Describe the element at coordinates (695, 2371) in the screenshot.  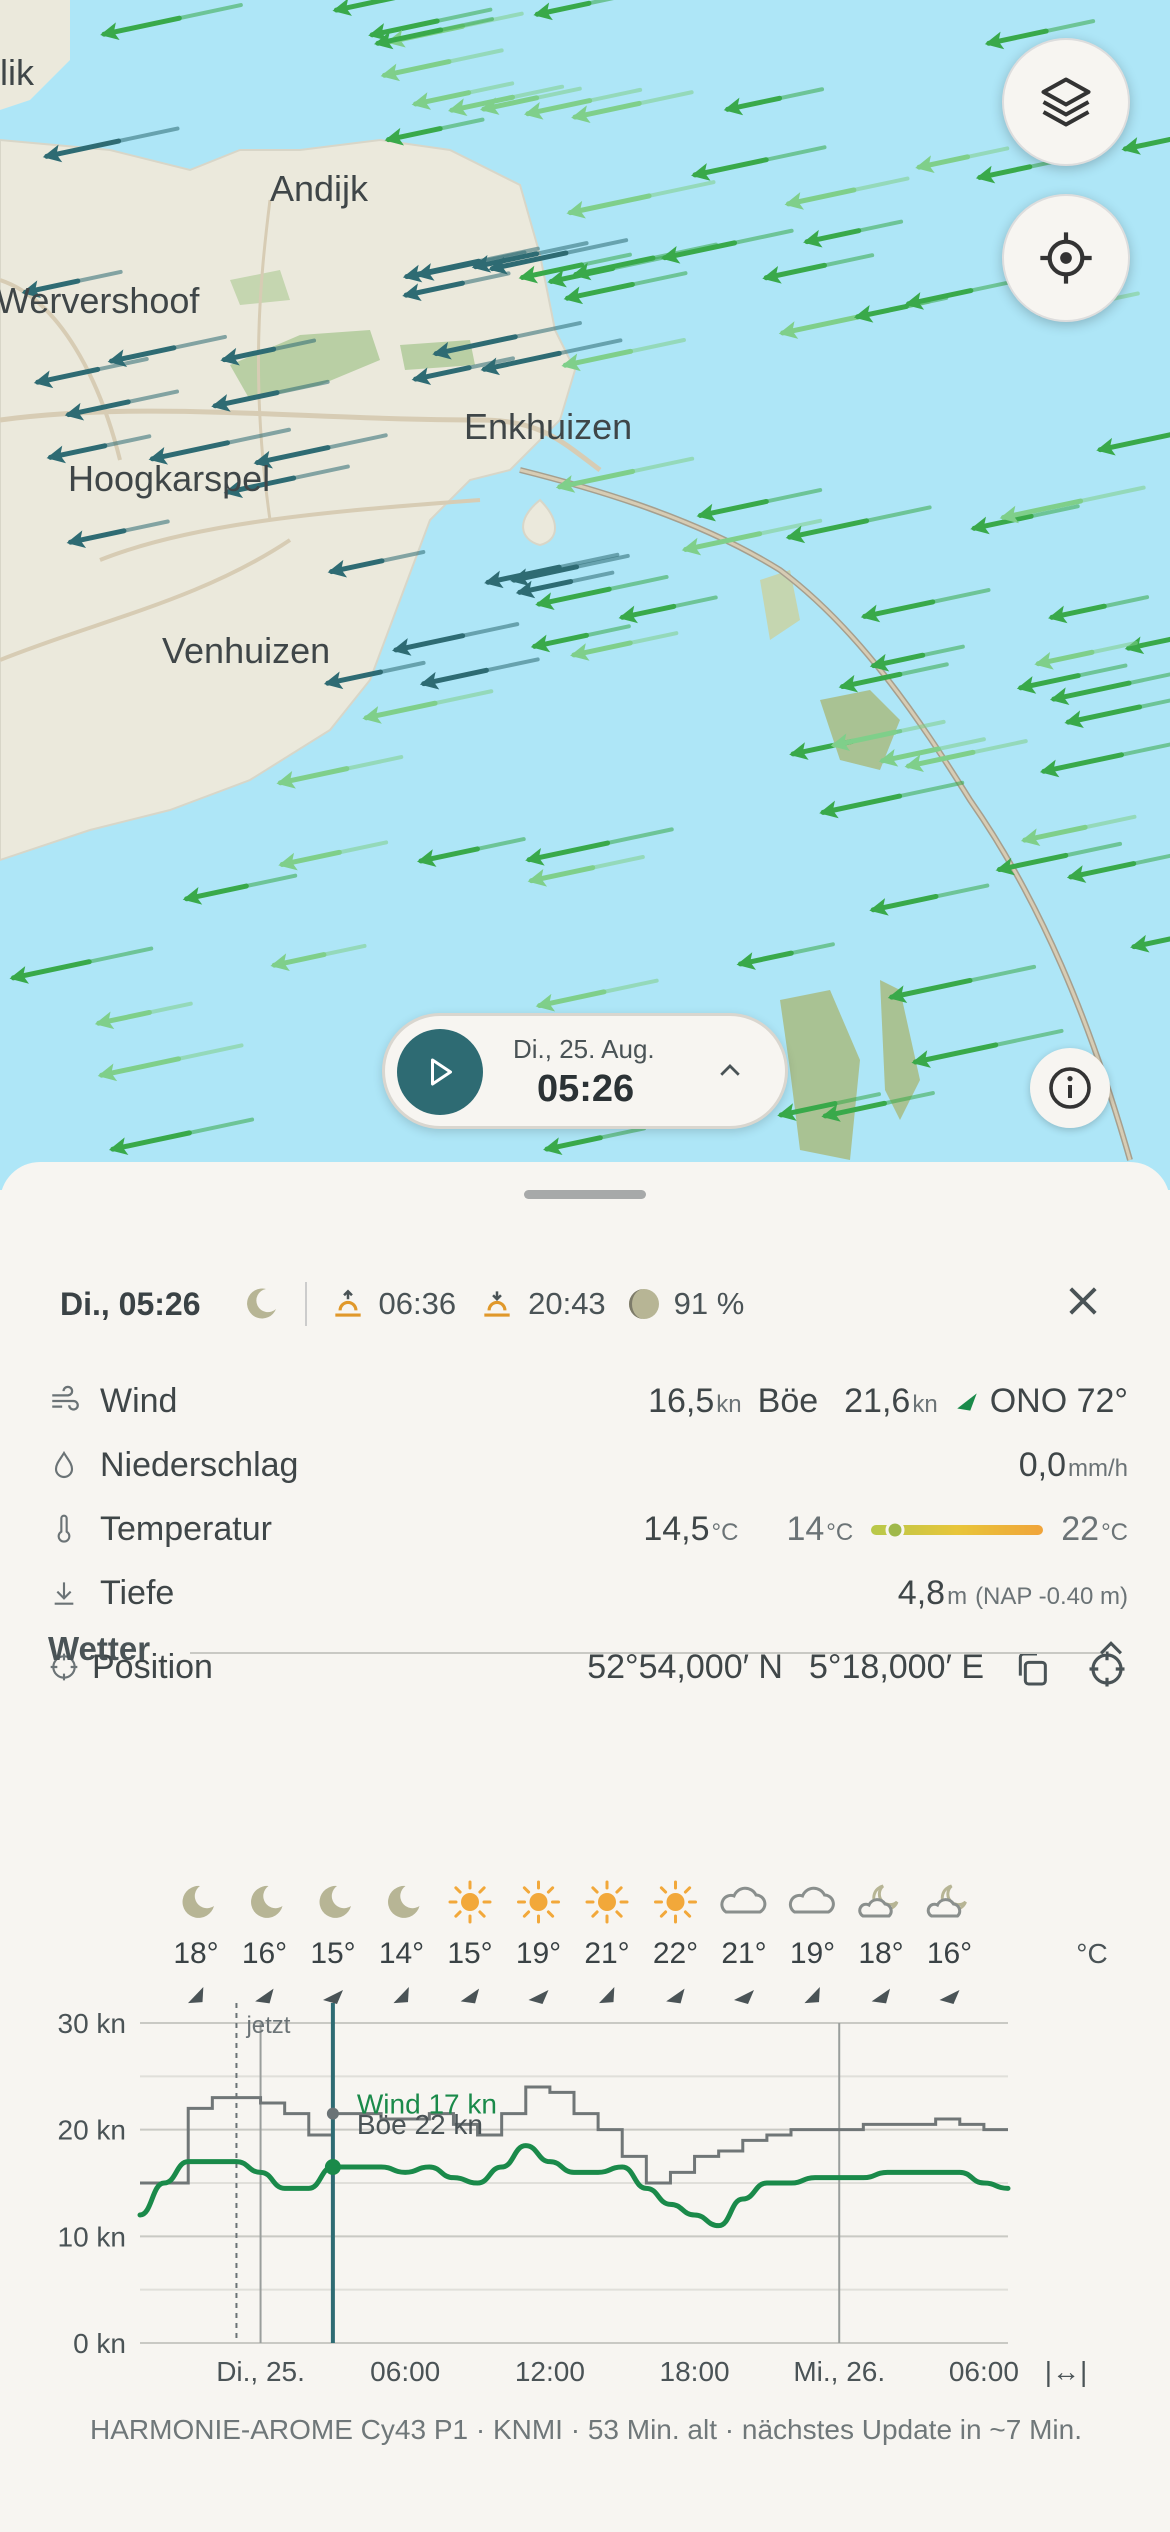
I see `x-tick-label: 18:00` at that location.